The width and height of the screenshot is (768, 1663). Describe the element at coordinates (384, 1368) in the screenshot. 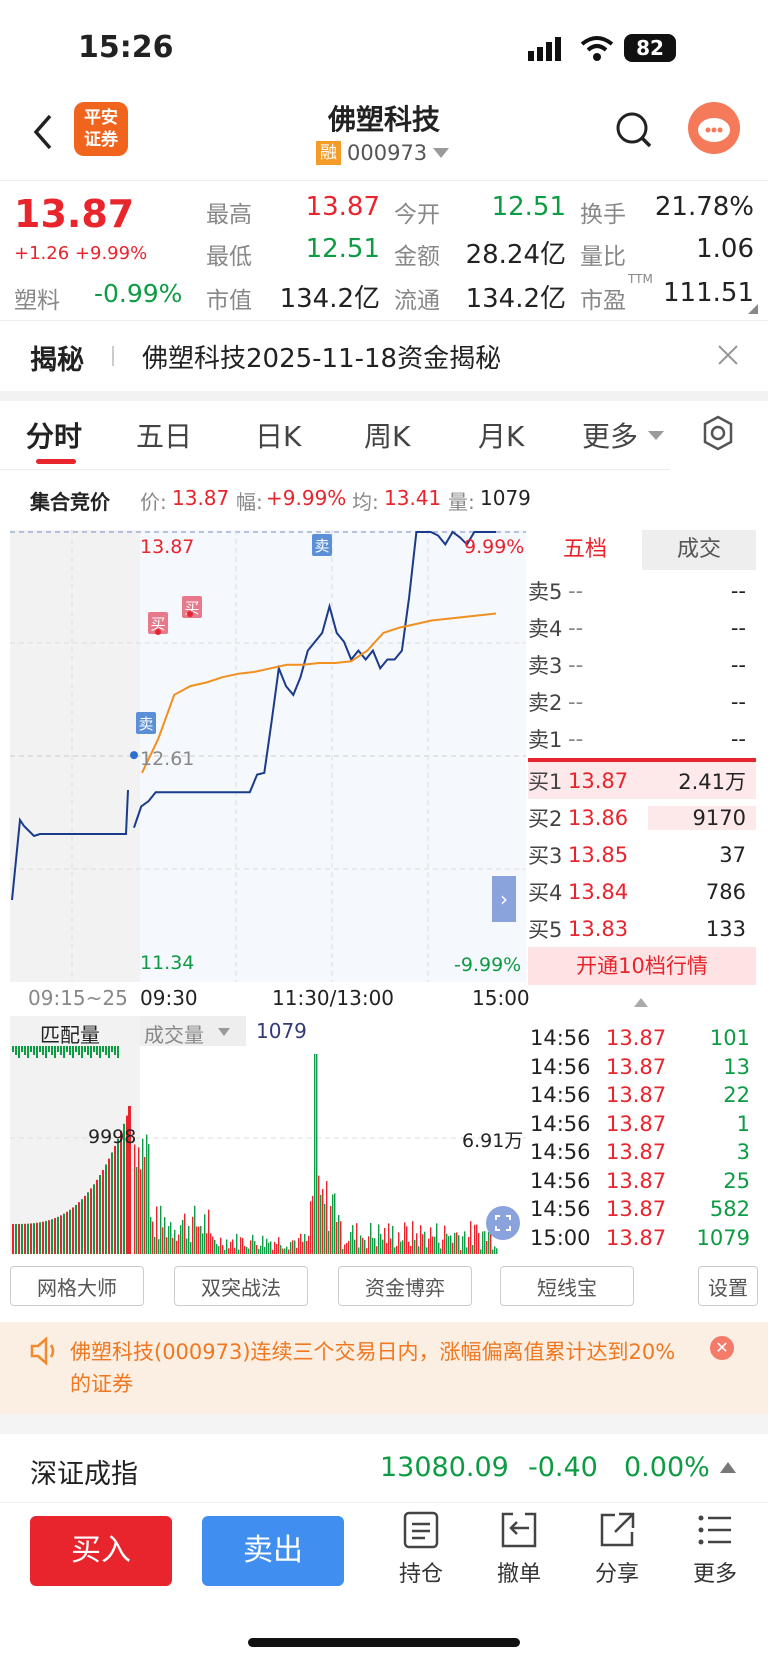

I see `risk-alert-banner: 佛塑科技(000973)连续三个交易日内，涨幅偏离值累计达到20%的证券 ✕` at that location.